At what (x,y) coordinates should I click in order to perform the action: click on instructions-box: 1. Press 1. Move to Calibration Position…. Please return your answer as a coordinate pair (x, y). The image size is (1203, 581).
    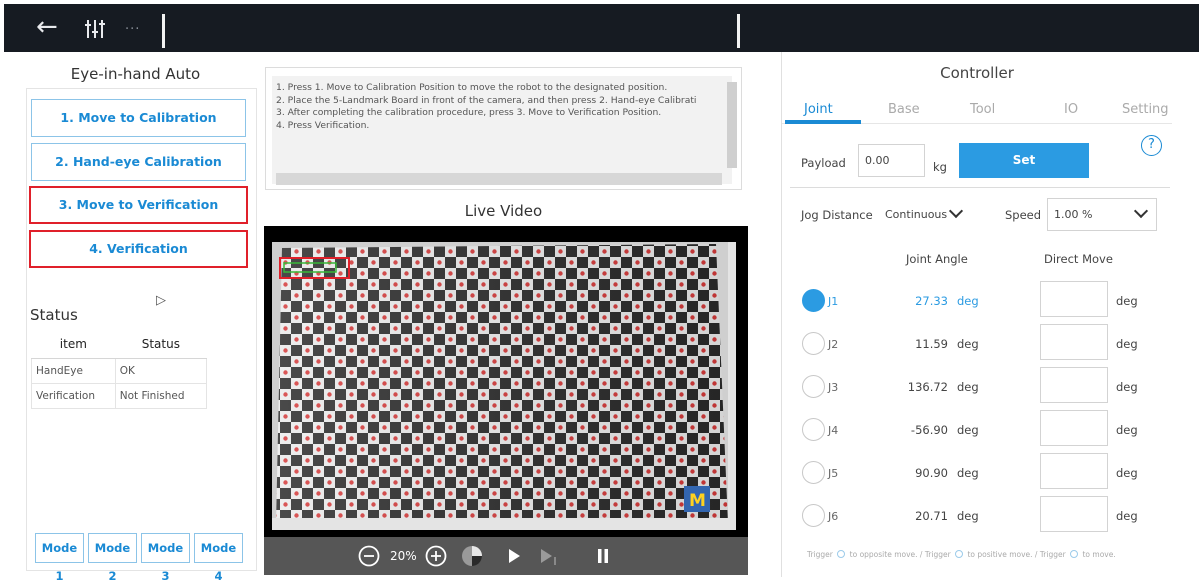
    Looking at the image, I should click on (503, 128).